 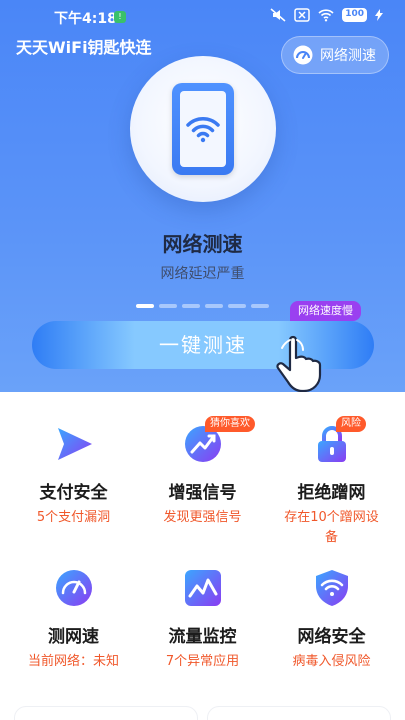 I want to click on feature-traffic-monitor: 流量监控 7个异常应用, so click(x=202, y=633).